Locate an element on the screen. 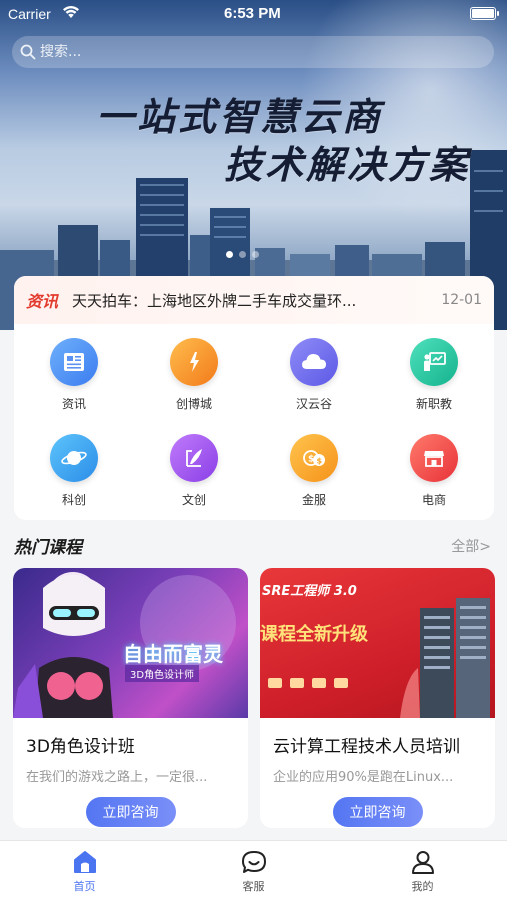  section-title: 热门课程 is located at coordinates (48, 548).